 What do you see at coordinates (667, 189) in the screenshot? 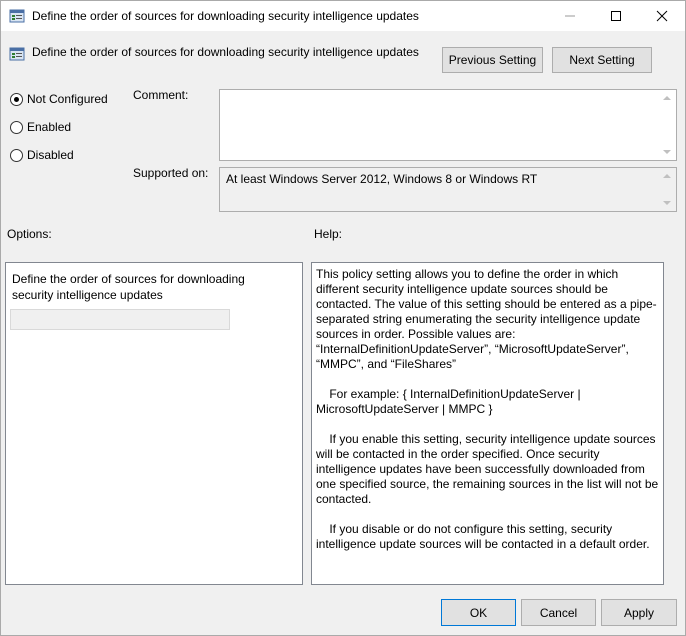
I see `supported-scrollbar` at bounding box center [667, 189].